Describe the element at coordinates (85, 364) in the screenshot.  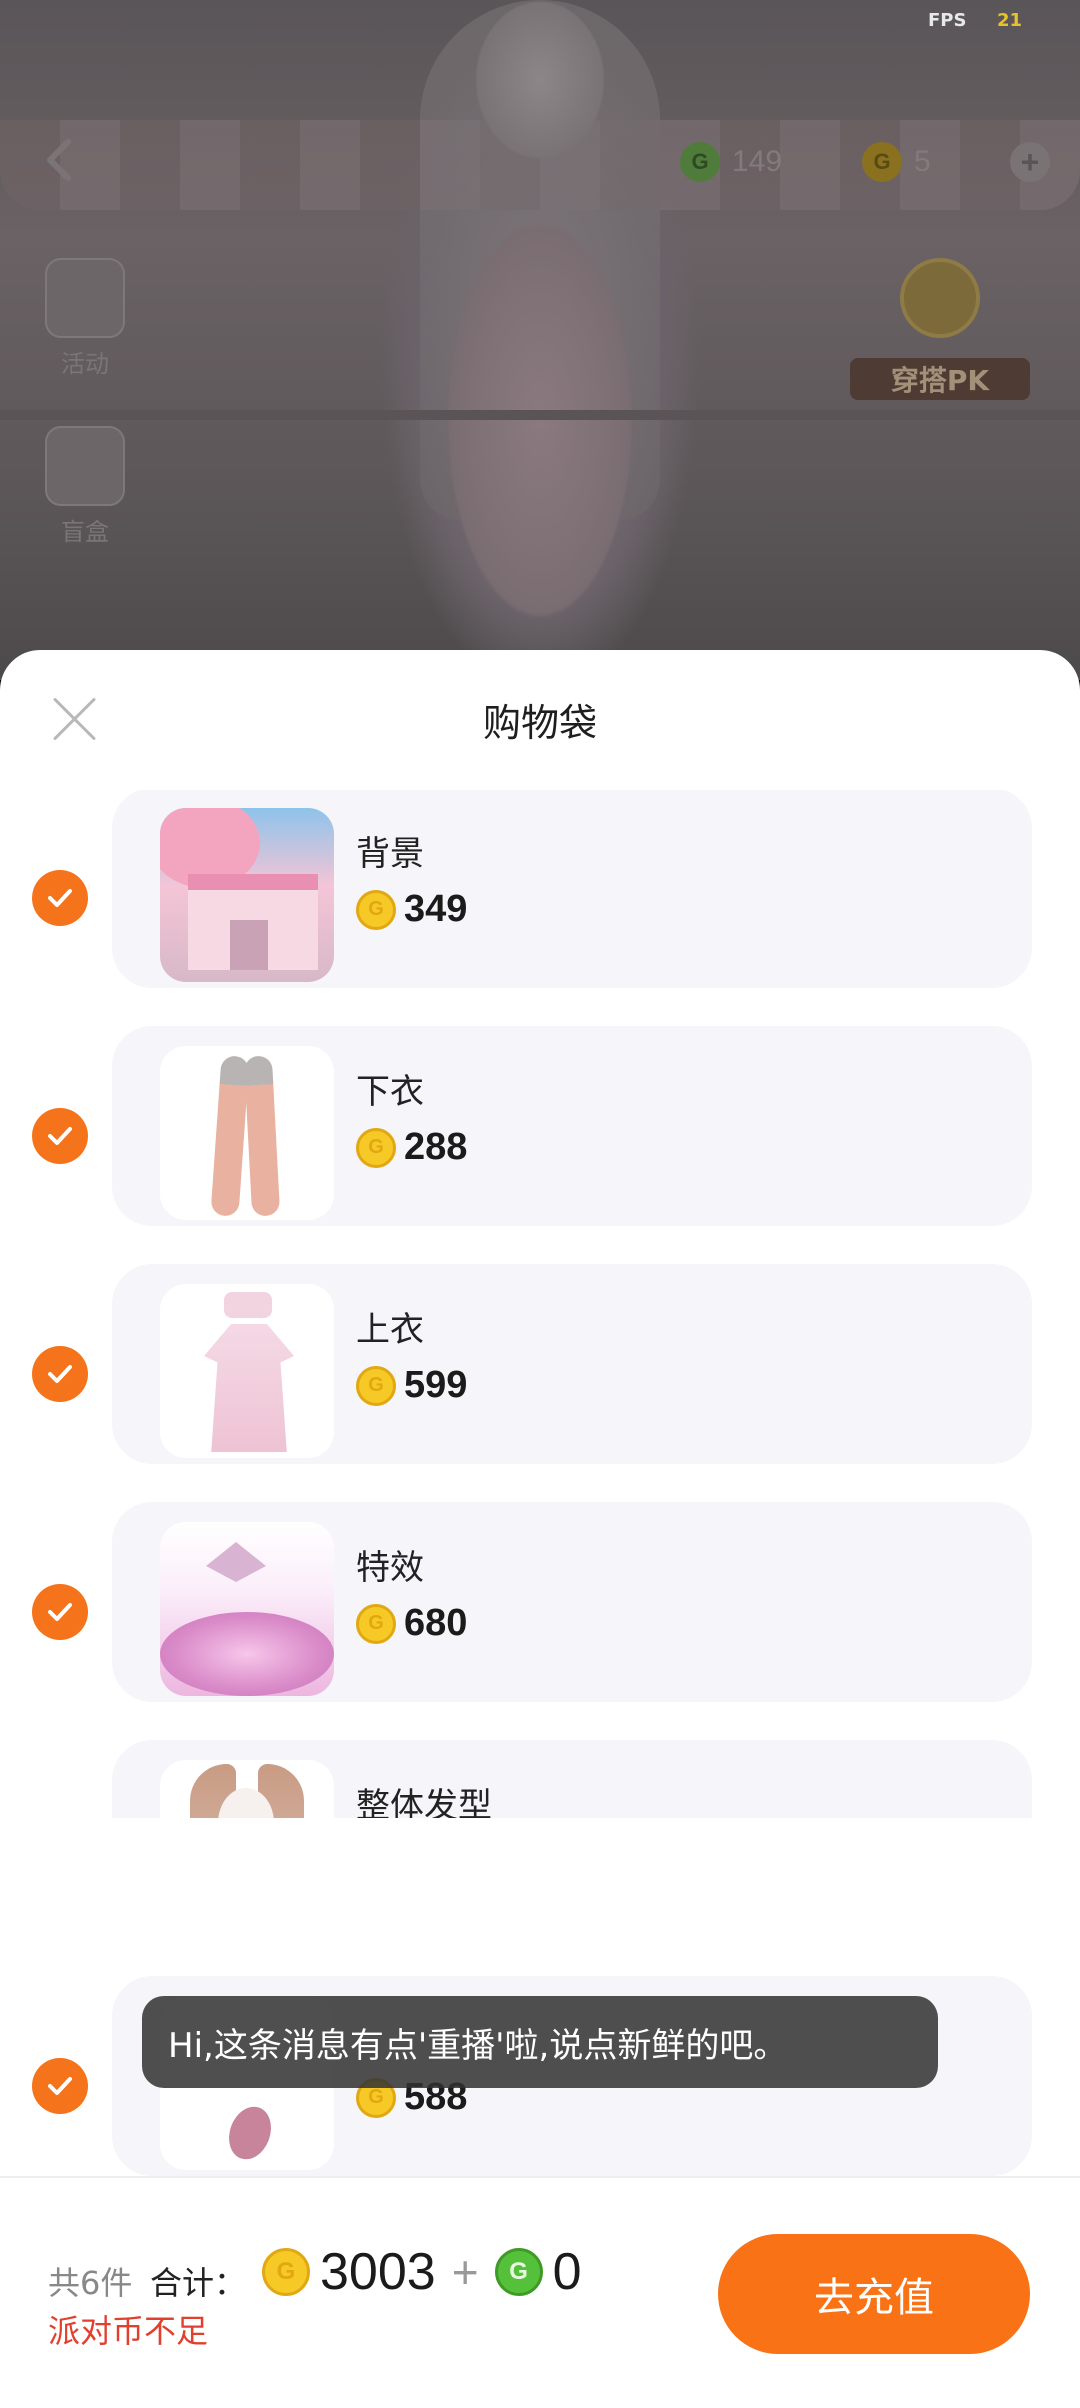
I see `activity-label: 活动` at that location.